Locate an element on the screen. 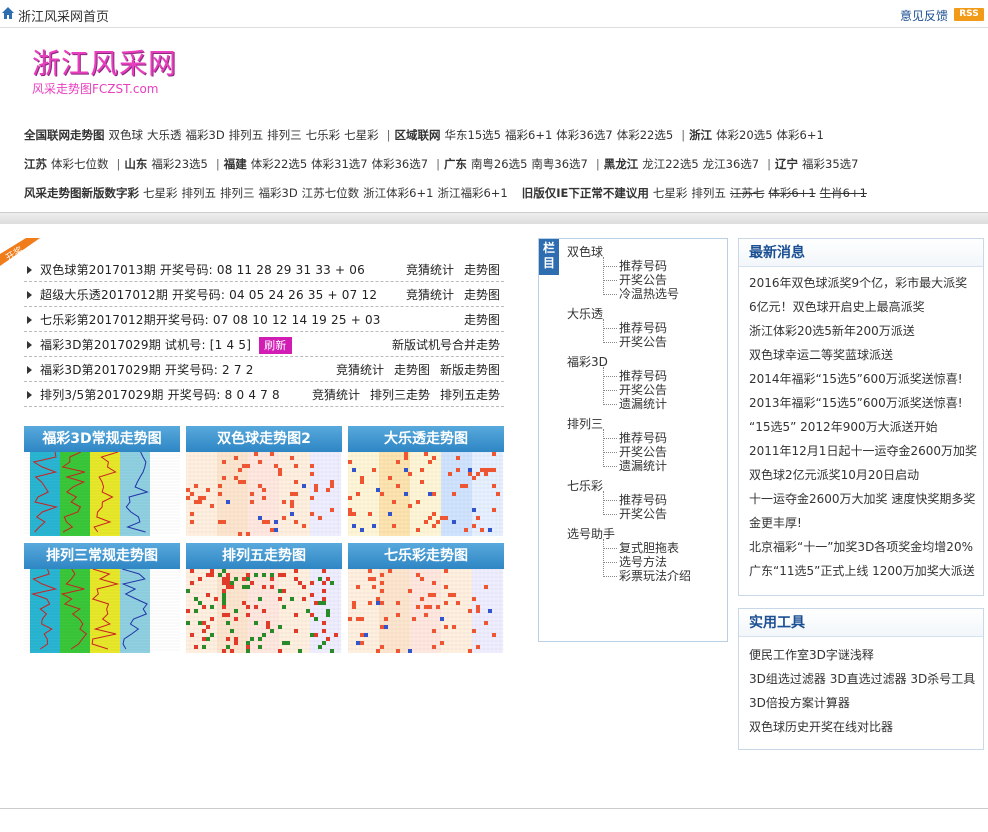 The width and height of the screenshot is (988, 832). feedback-link: 意见反馈 is located at coordinates (924, 15).